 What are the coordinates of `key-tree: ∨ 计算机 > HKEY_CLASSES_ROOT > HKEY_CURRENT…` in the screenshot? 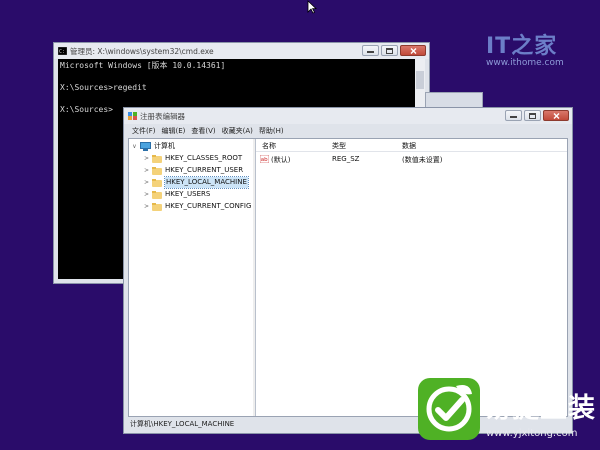 It's located at (192, 277).